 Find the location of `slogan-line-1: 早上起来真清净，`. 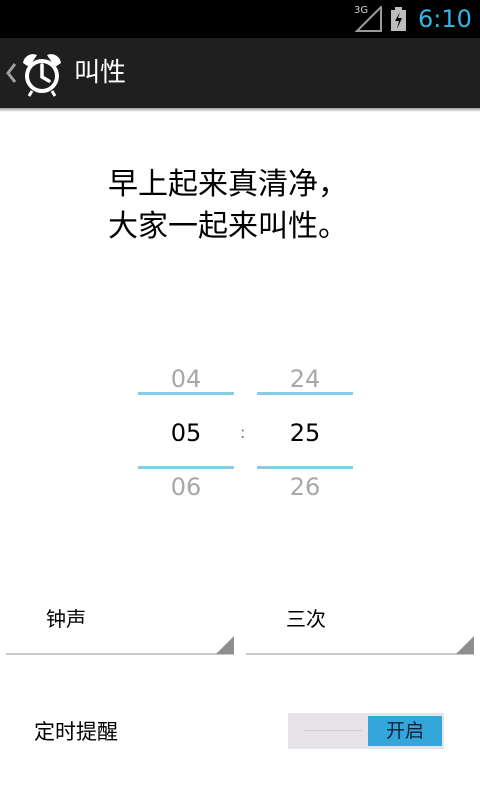

slogan-line-1: 早上起来真清净， is located at coordinates (228, 184).